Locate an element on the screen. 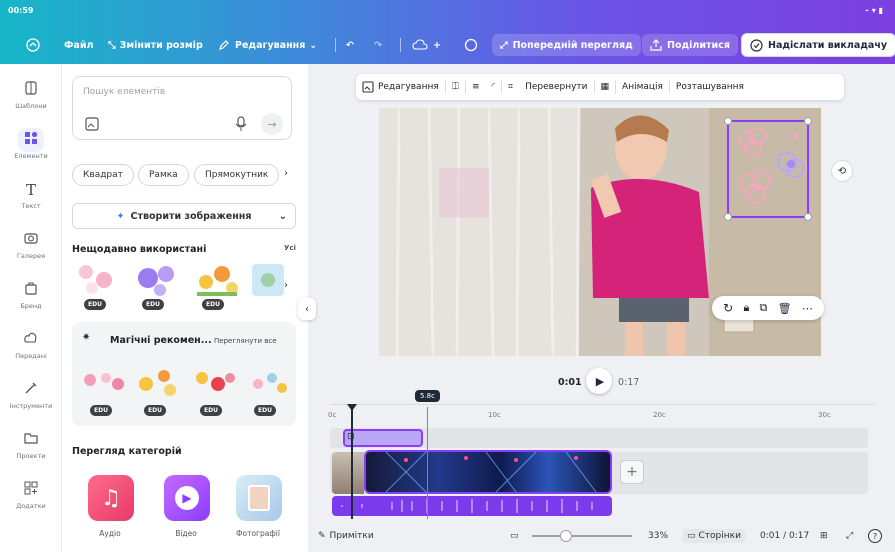  timeline-ruler is located at coordinates (602, 404).